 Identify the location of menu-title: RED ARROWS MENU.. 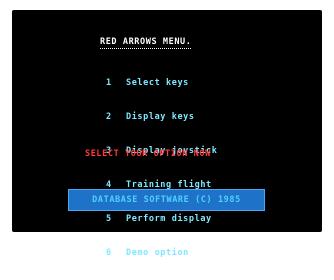
(146, 43).